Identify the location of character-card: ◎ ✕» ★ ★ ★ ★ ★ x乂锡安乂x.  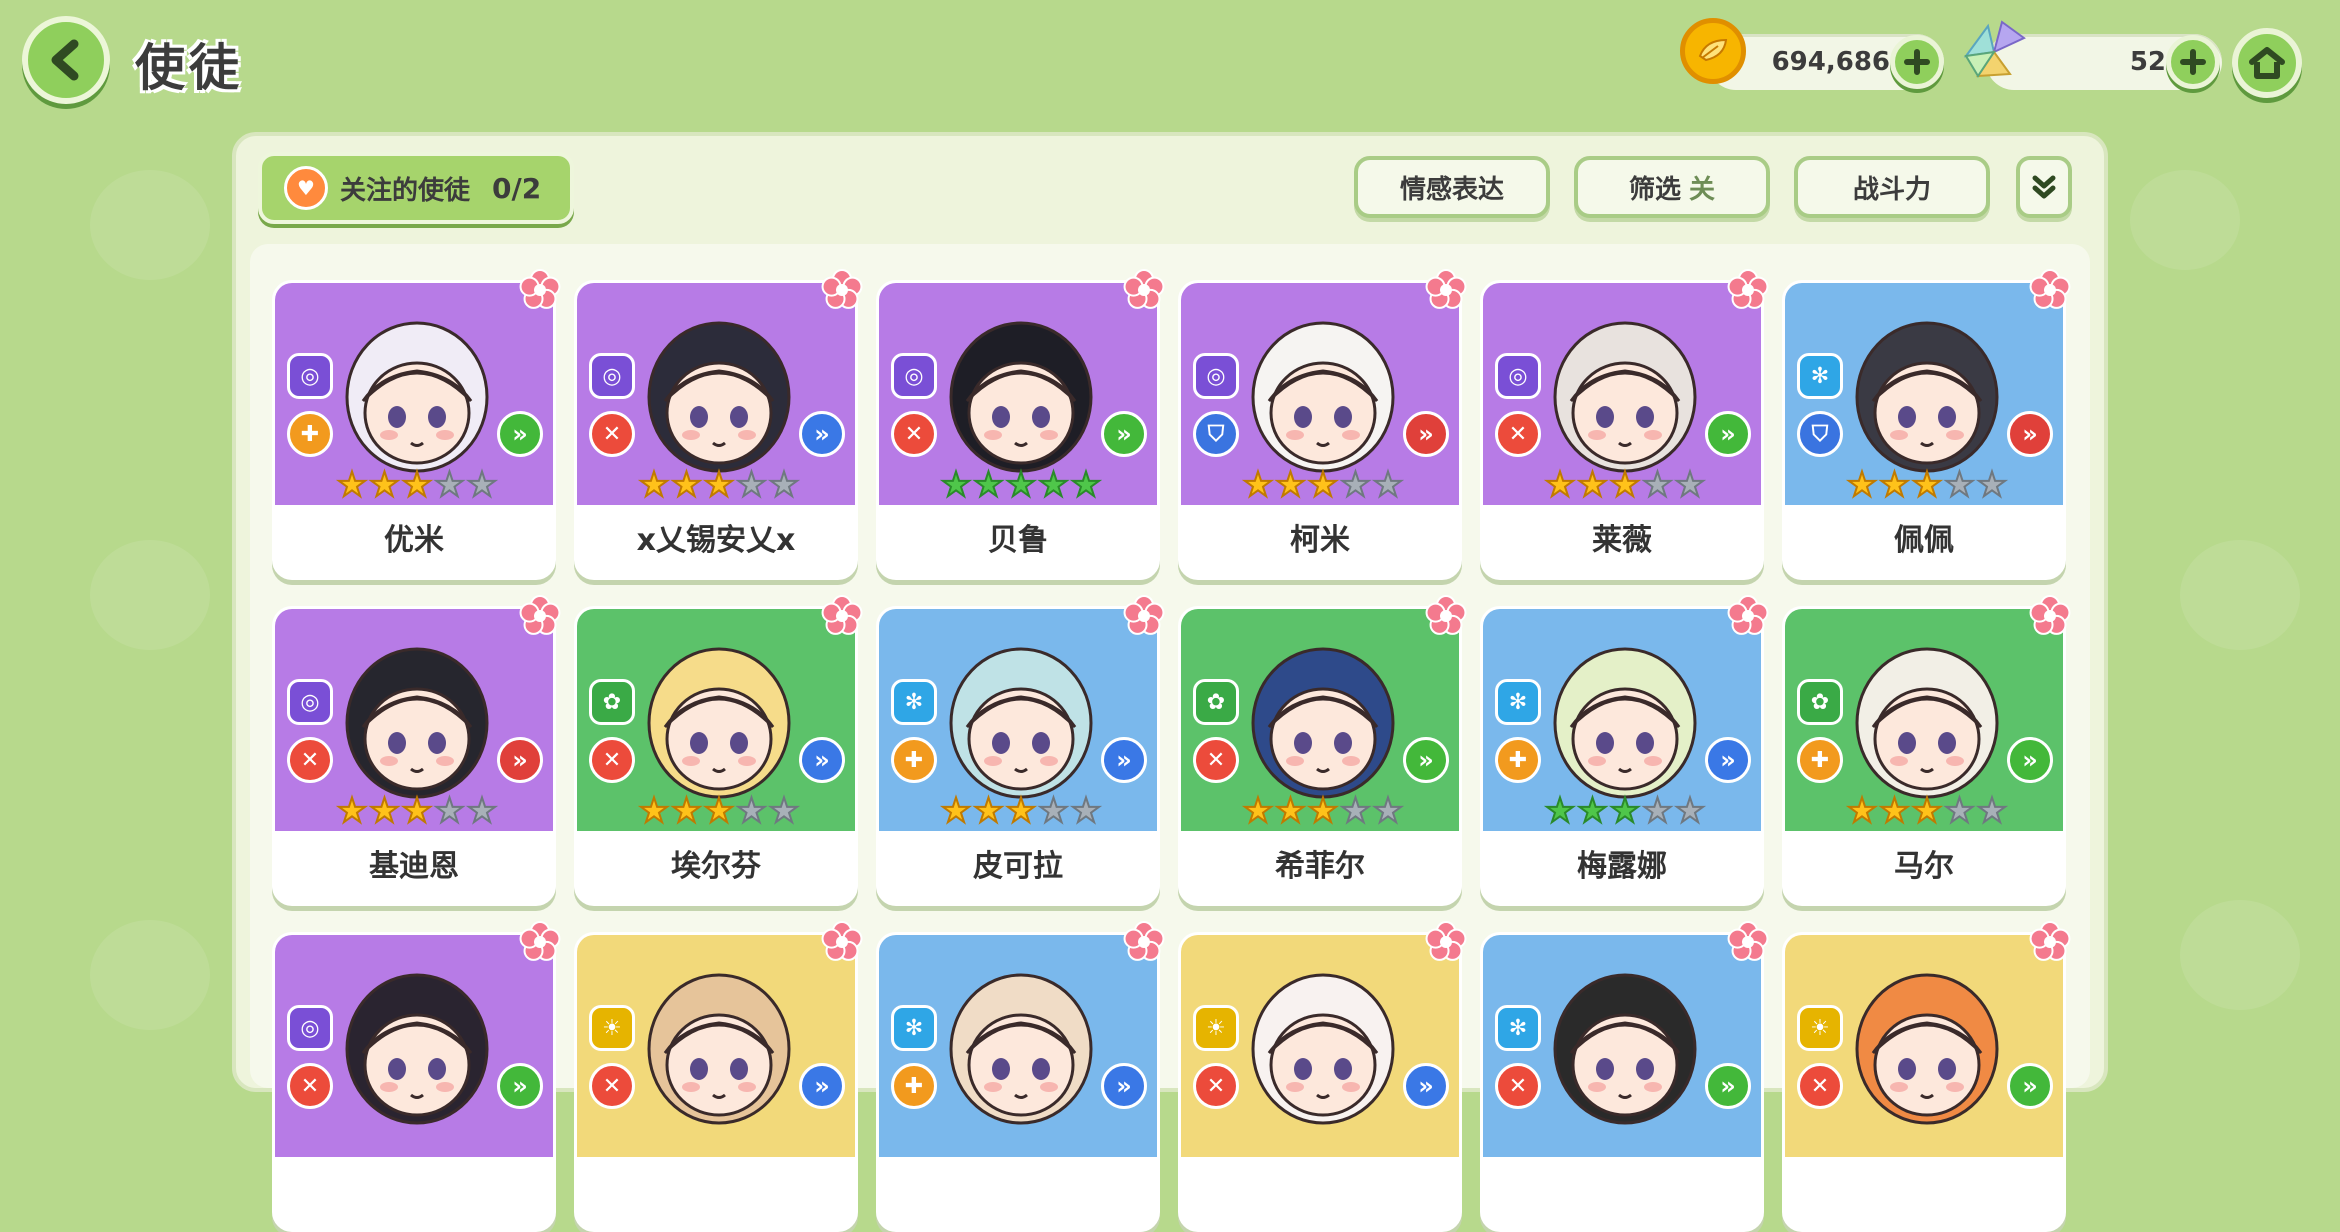
(716, 430).